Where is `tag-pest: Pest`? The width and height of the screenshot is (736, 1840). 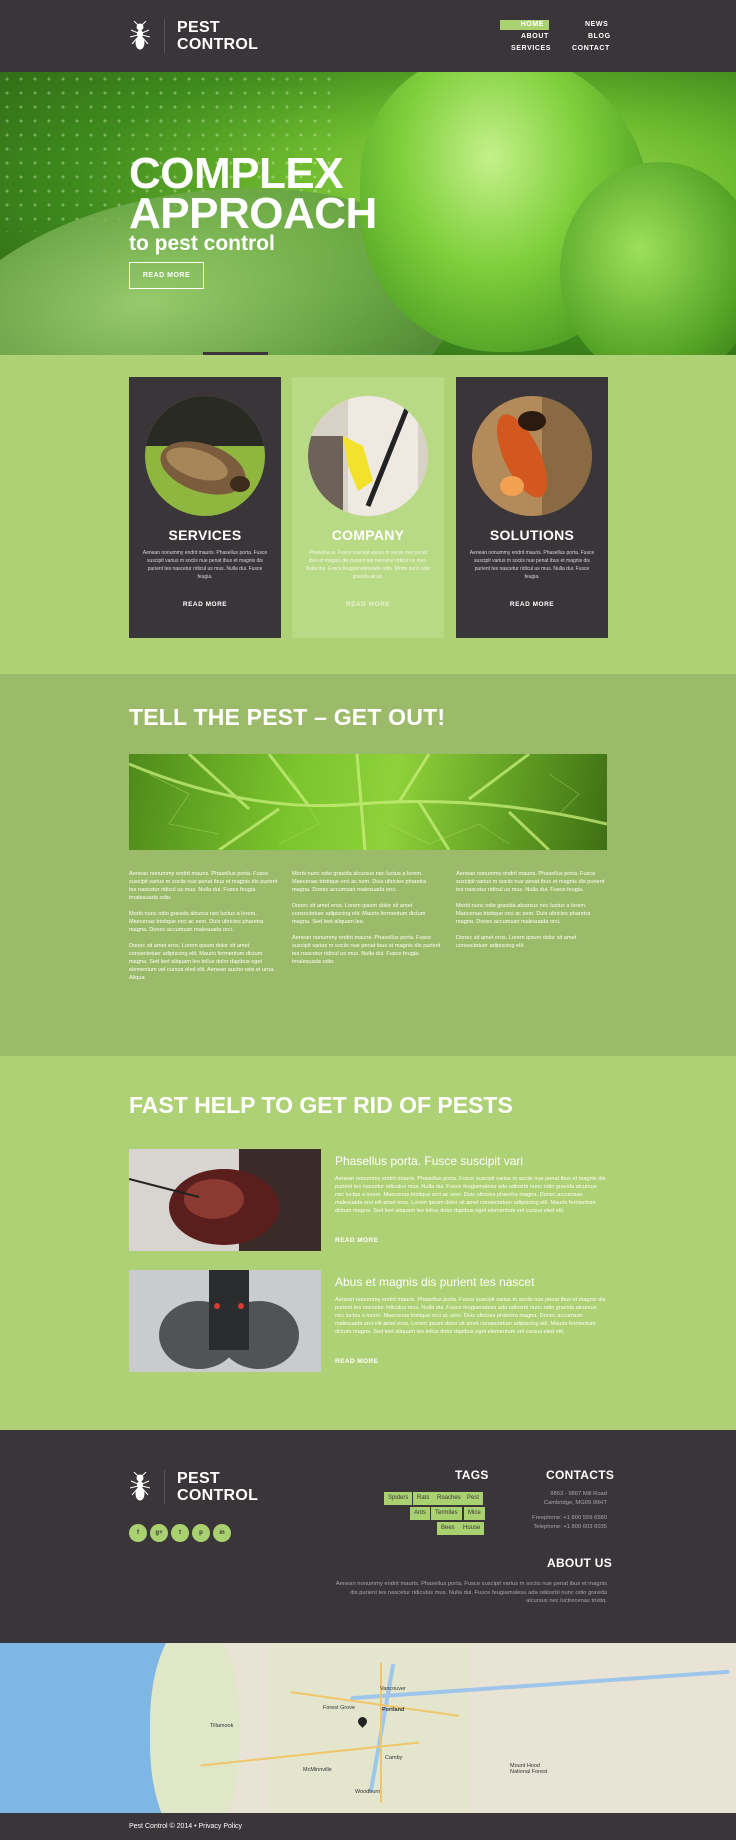
tag-pest: Pest is located at coordinates (473, 1498).